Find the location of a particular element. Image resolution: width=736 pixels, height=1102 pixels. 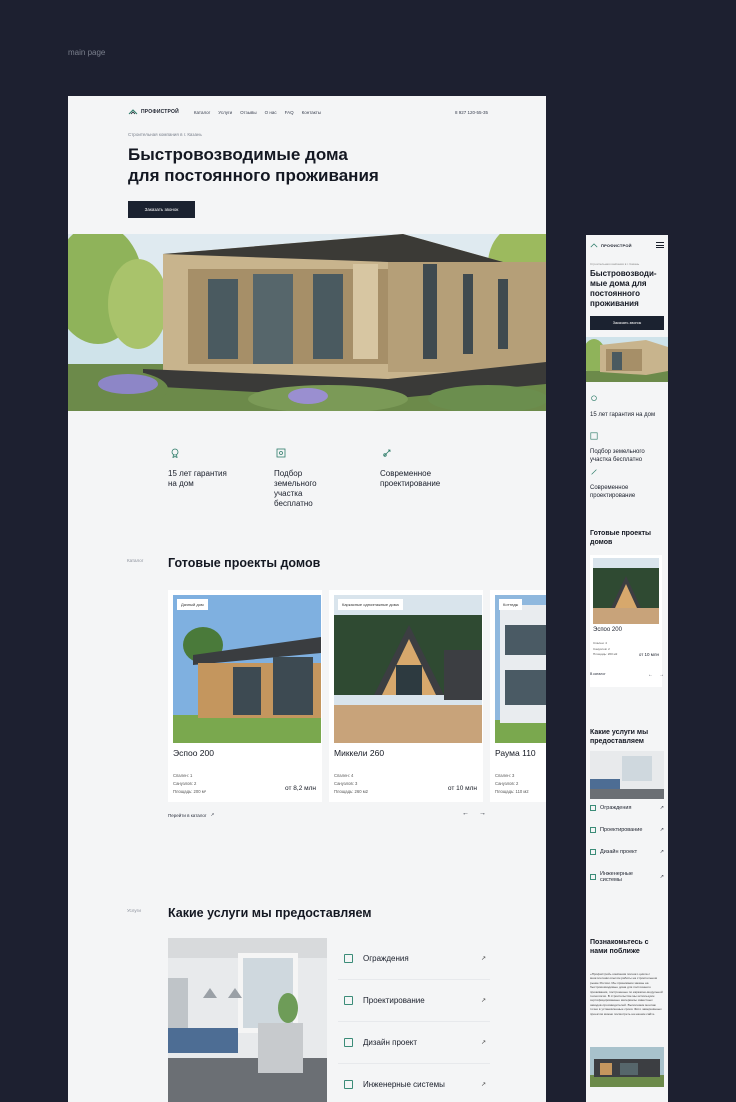

project-tag: Дачный дом is located at coordinates (192, 604).